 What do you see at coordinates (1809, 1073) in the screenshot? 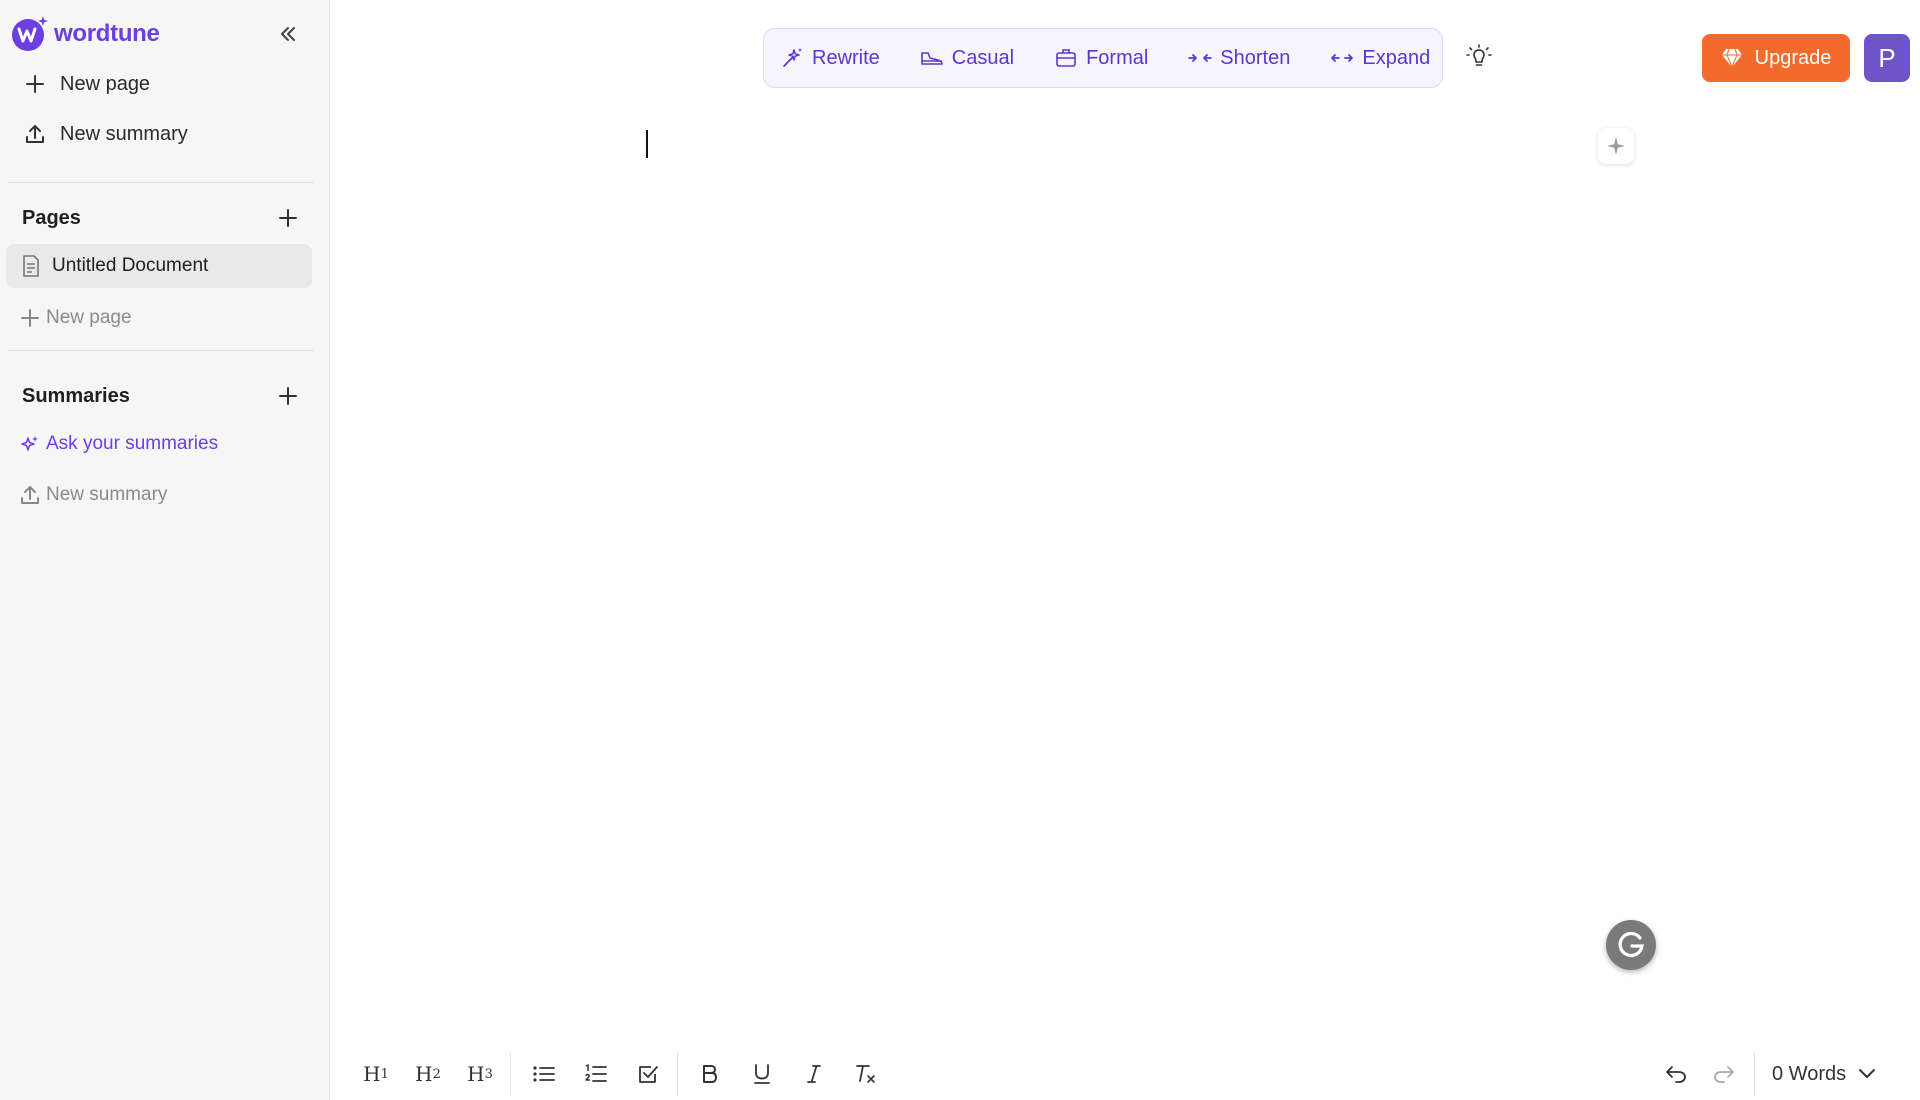
I see `word-count-label: 0 Words` at bounding box center [1809, 1073].